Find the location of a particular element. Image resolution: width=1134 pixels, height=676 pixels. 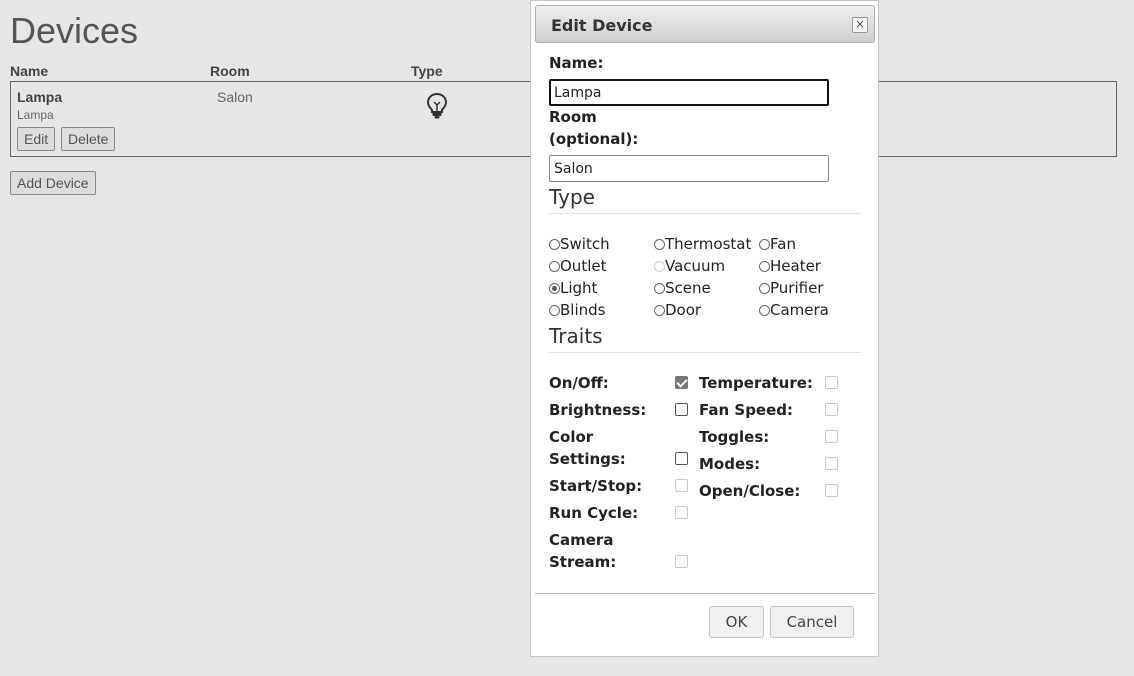

type-radio-fan is located at coordinates (764, 244).